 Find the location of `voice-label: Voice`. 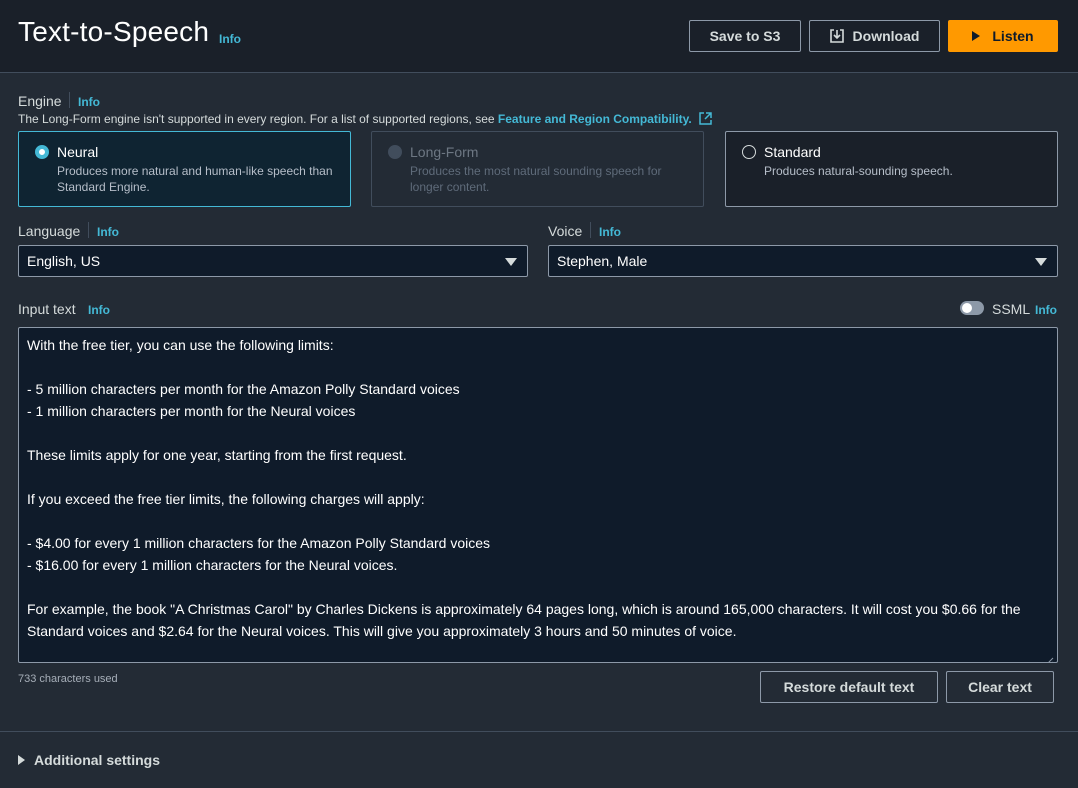

voice-label: Voice is located at coordinates (565, 231).